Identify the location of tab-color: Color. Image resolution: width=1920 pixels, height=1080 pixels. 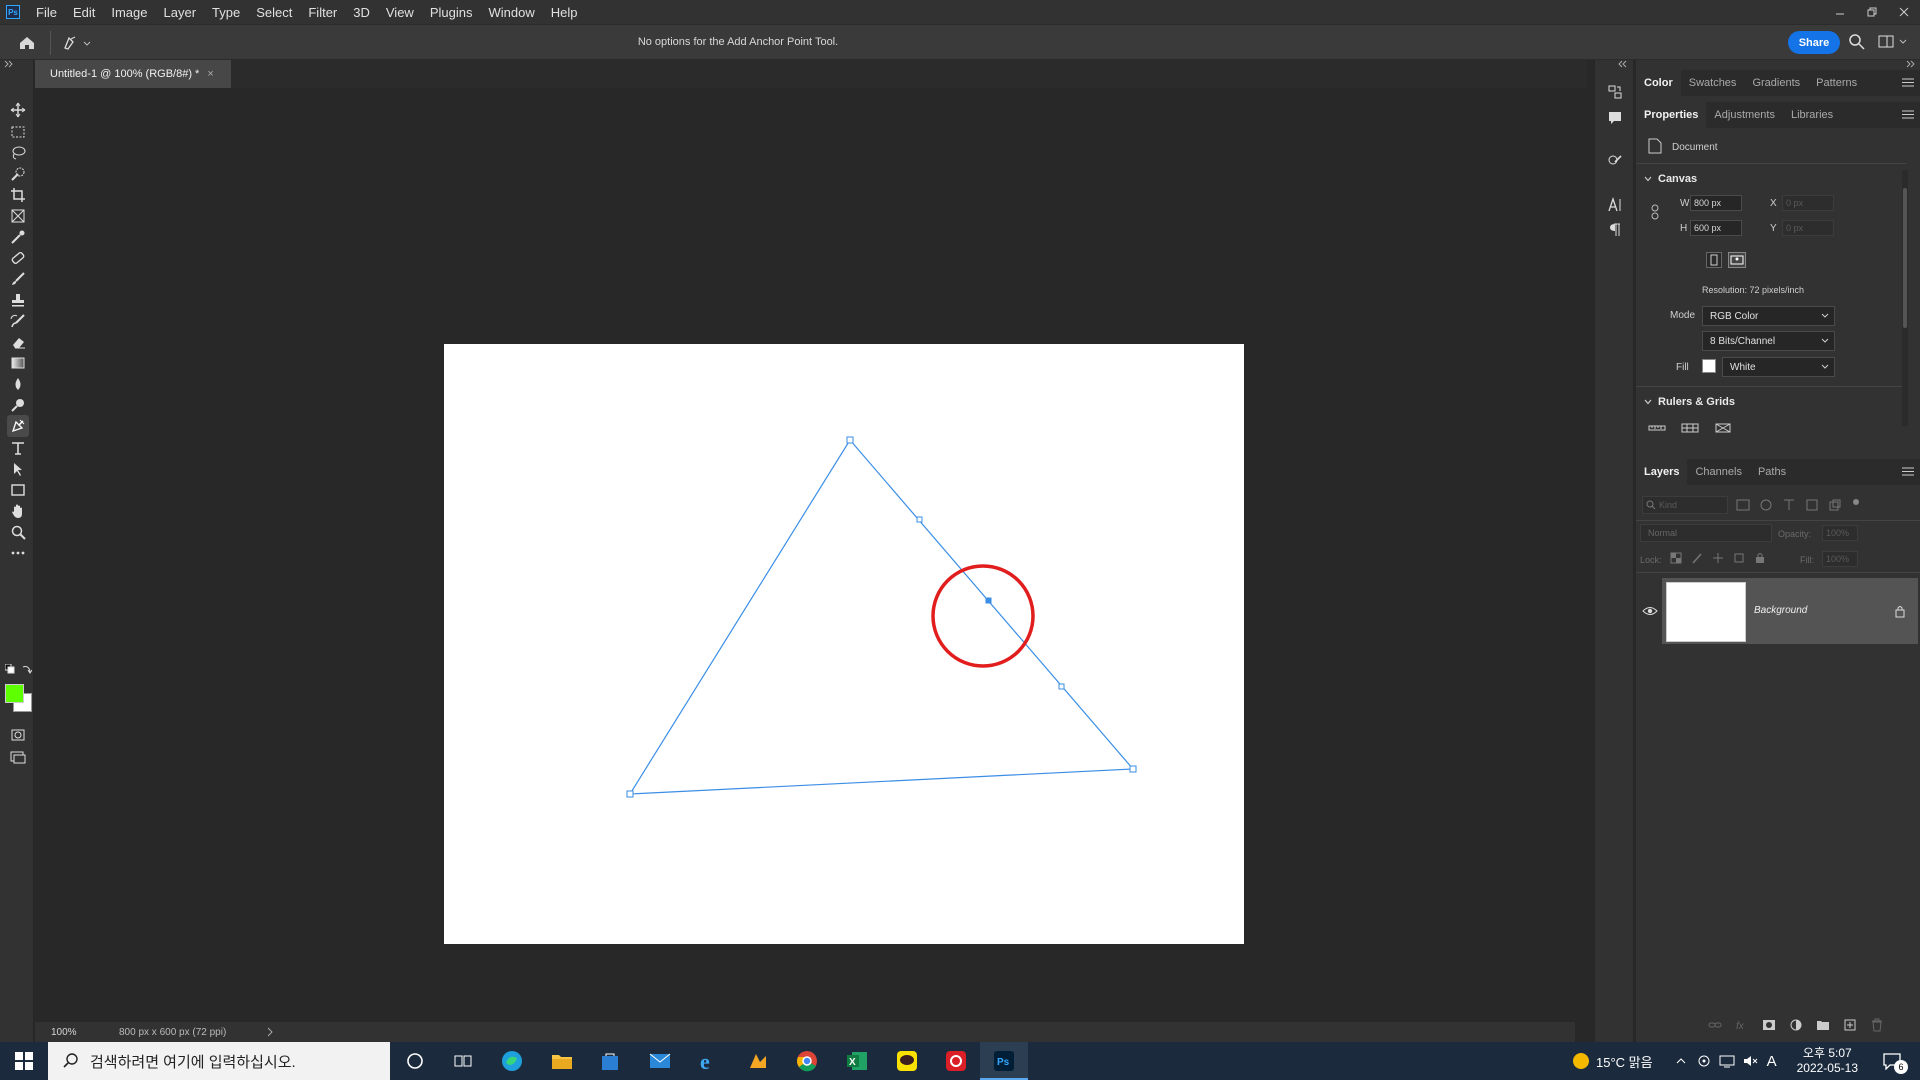
(1658, 83).